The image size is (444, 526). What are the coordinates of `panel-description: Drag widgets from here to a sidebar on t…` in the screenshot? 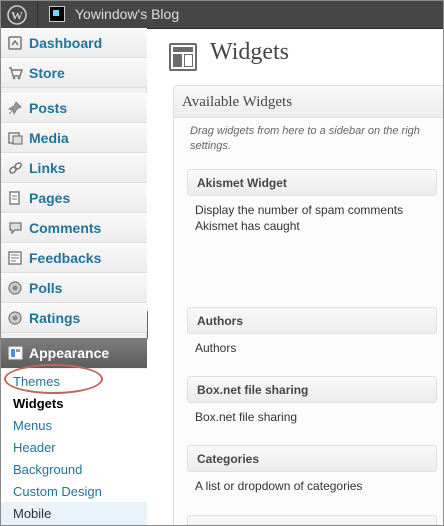 It's located at (305, 138).